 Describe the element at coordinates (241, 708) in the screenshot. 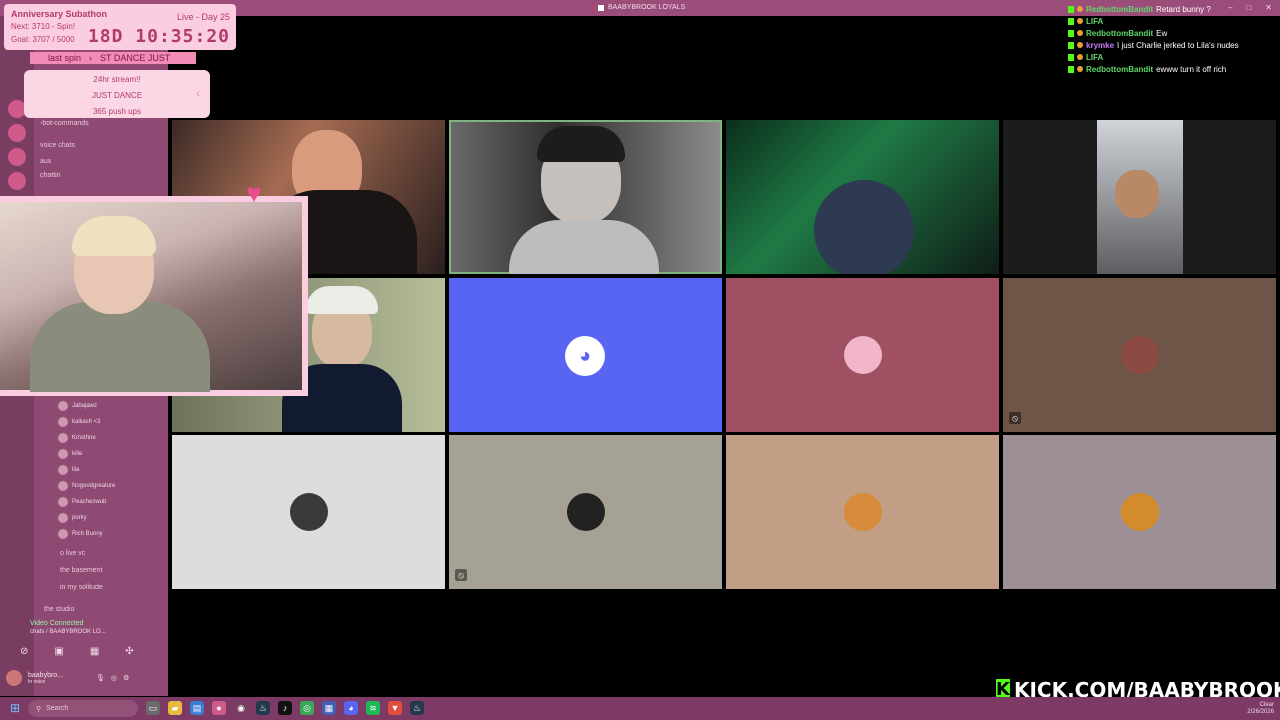

I see `obs-icon: ◉` at that location.